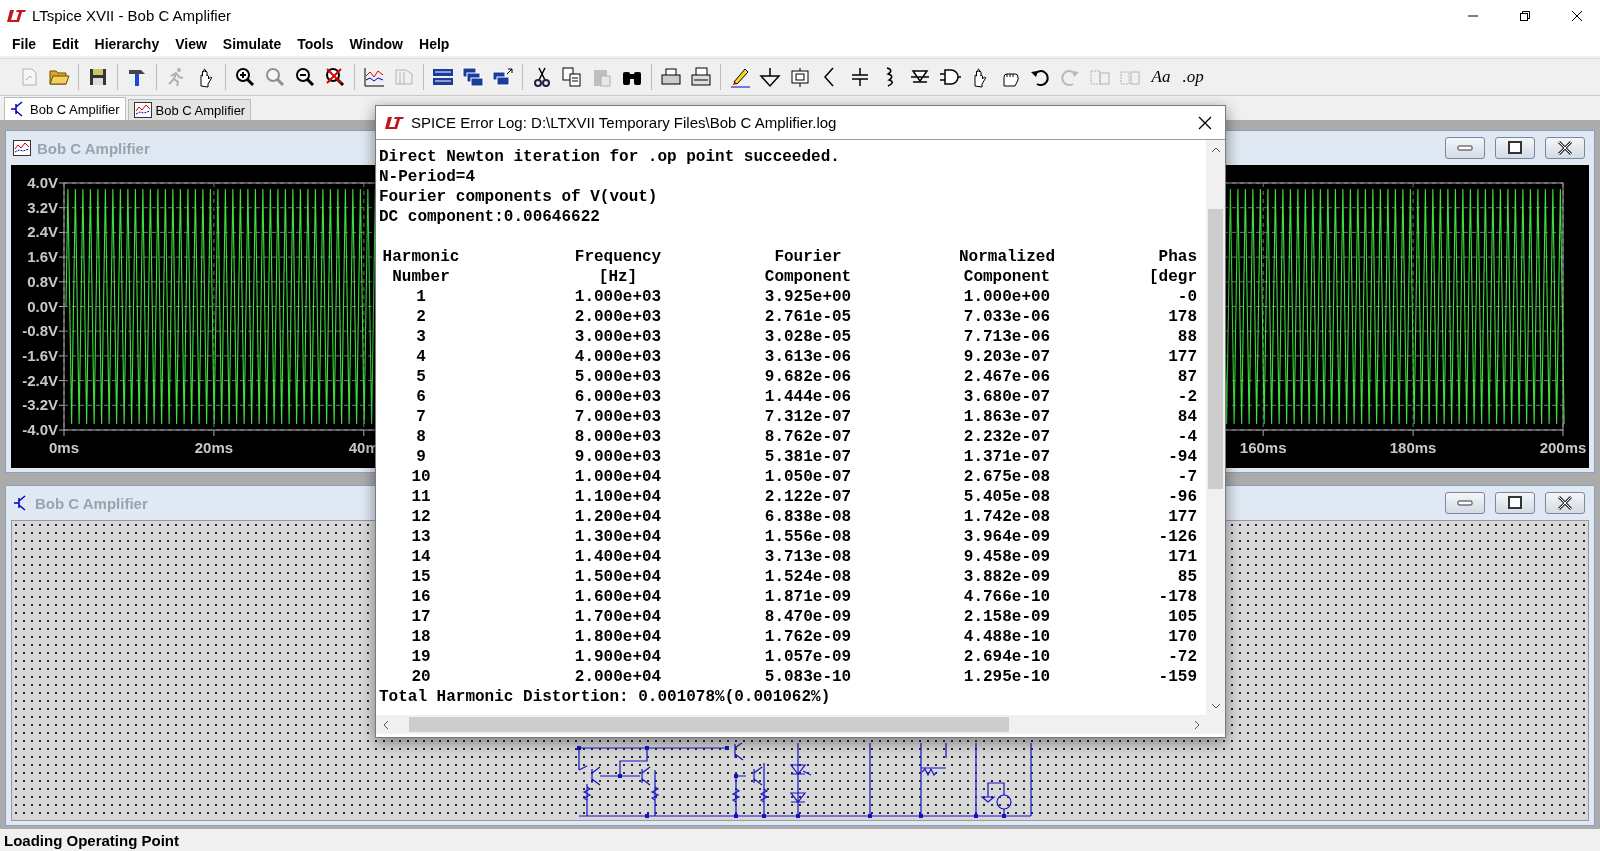 This screenshot has height=851, width=1600. What do you see at coordinates (1177, 597) in the screenshot?
I see `table-cell-text: -178` at bounding box center [1177, 597].